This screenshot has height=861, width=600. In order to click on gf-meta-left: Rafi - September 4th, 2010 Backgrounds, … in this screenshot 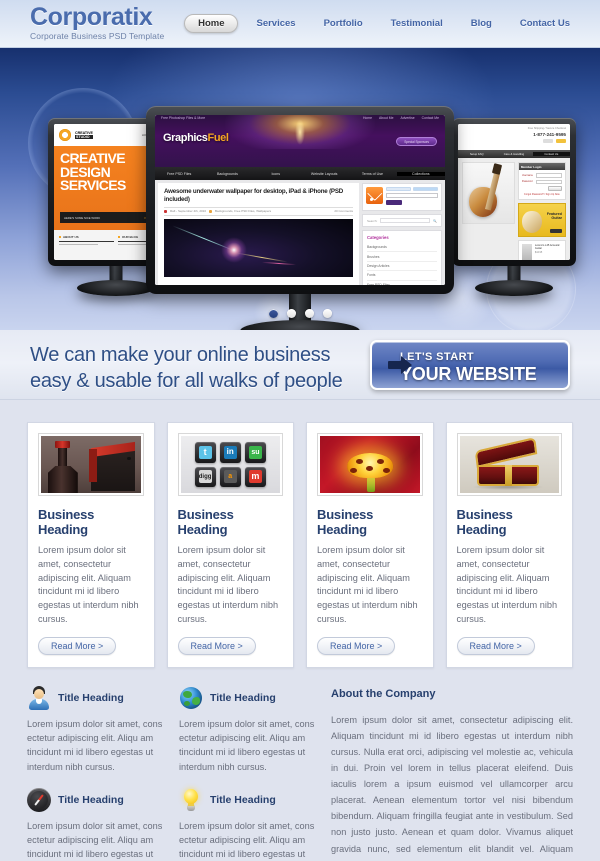, I will do `click(217, 211)`.